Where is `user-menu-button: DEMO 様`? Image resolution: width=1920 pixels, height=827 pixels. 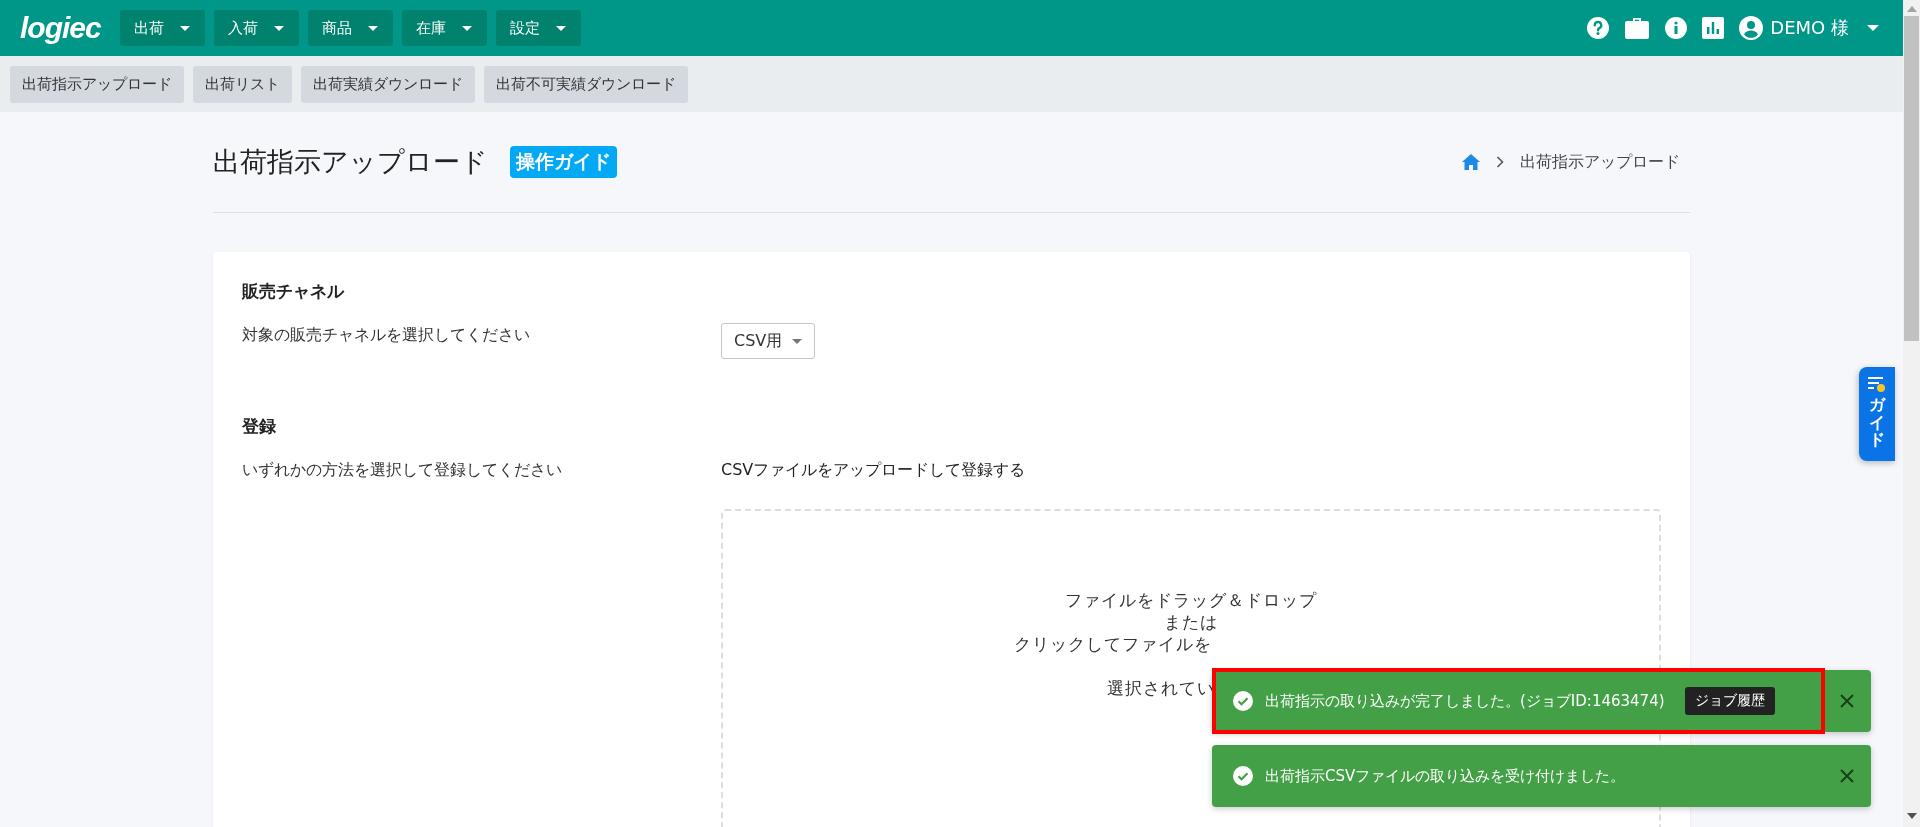
user-menu-button: DEMO 様 is located at coordinates (1808, 28).